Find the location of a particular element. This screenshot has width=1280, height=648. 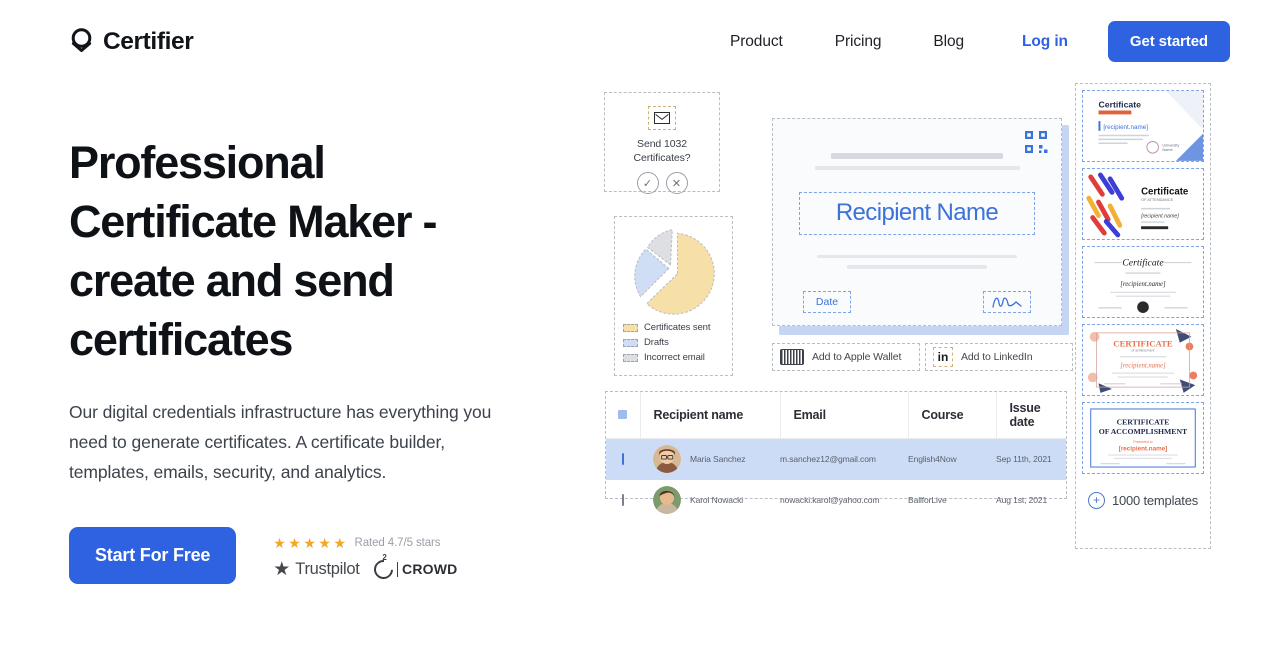

trustpilot-badge: ★ Trustpilot is located at coordinates (316, 569).